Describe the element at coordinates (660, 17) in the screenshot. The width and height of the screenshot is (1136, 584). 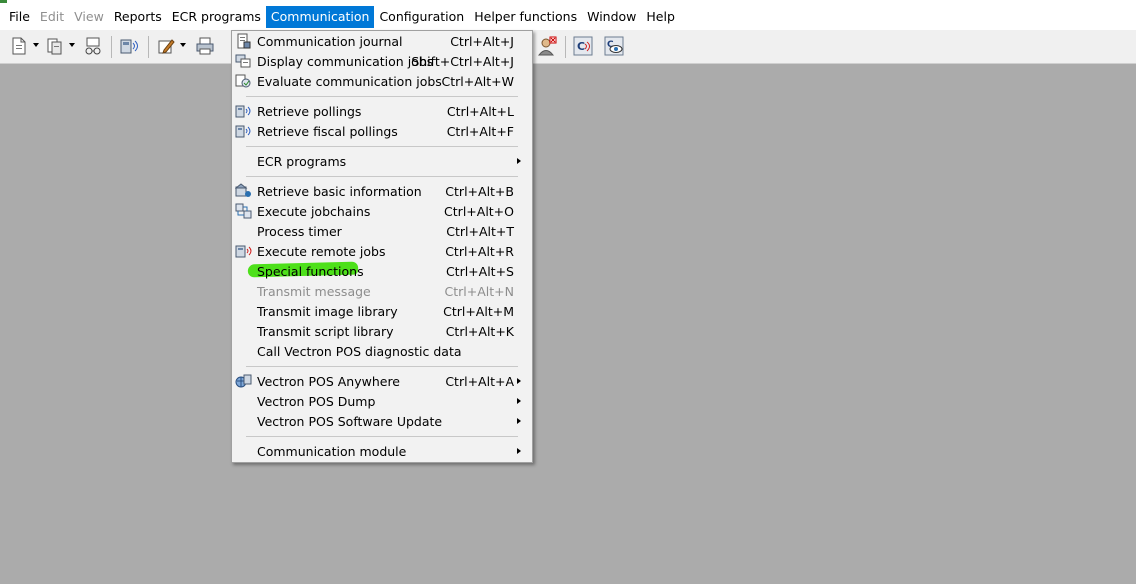
I see `menu-help: Help` at that location.